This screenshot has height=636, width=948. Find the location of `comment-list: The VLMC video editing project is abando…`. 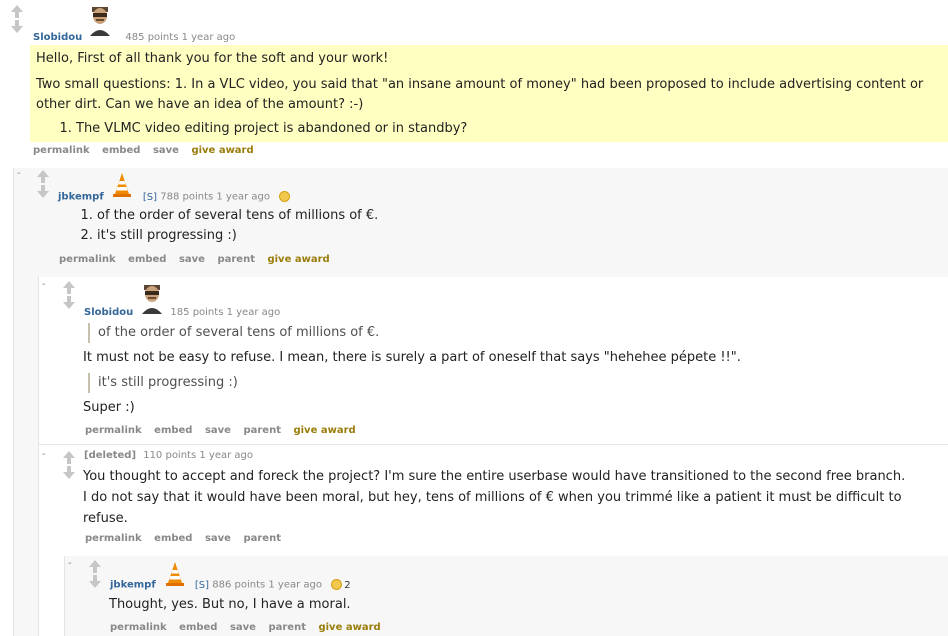

comment-list: The VLMC video editing project is abando… is located at coordinates (506, 129).